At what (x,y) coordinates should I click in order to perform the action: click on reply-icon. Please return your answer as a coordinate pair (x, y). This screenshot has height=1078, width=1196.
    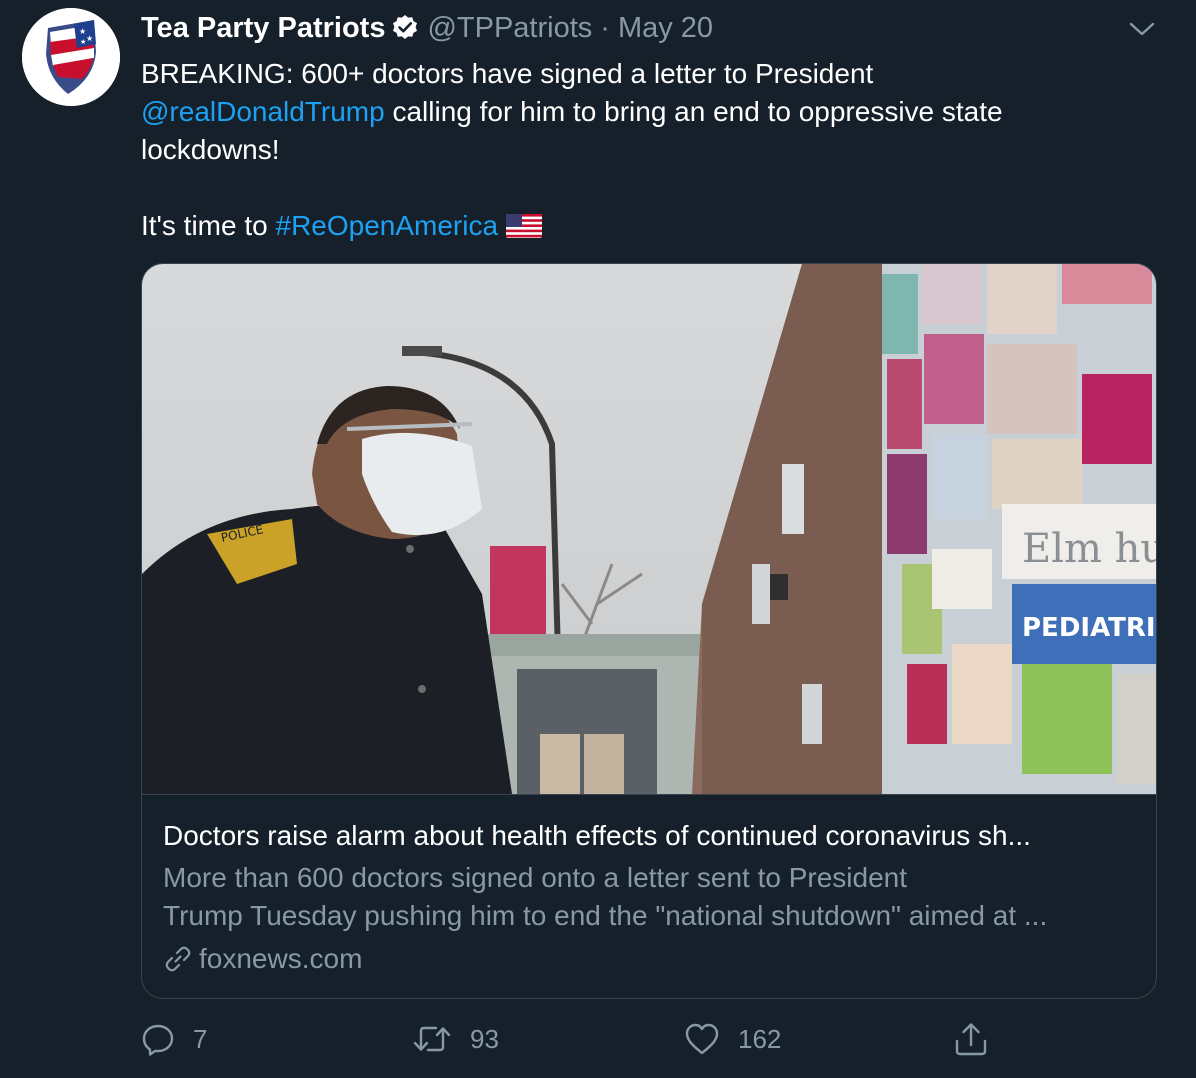
    Looking at the image, I should click on (158, 1040).